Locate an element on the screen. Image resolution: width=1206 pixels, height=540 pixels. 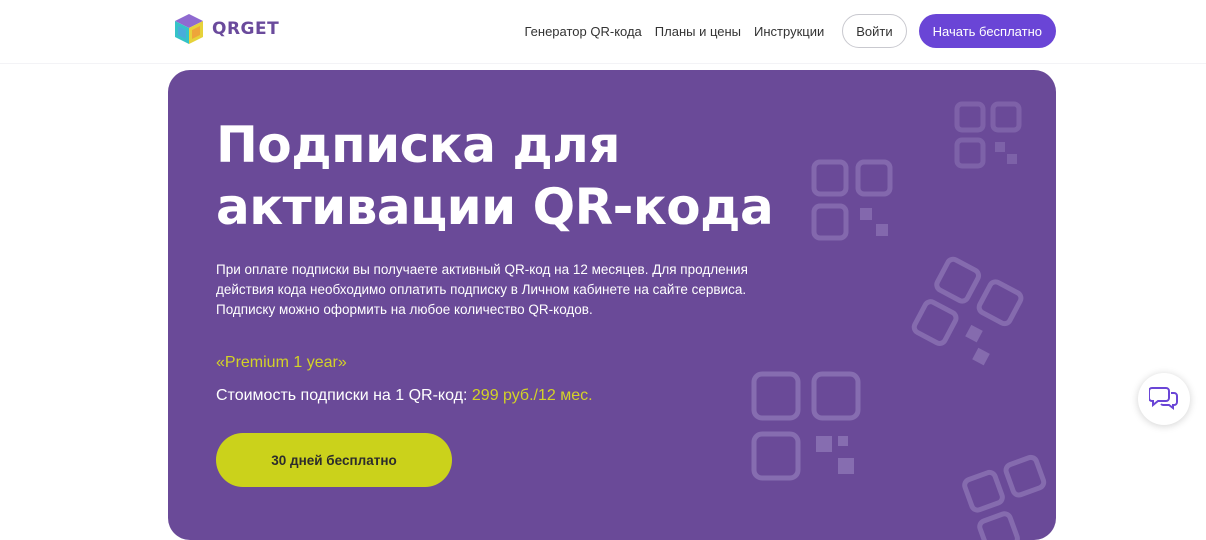
plan-name: «Premium 1 year» is located at coordinates (281, 362).